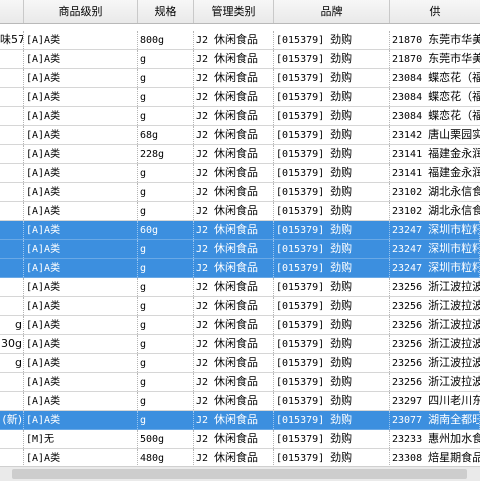 The image size is (480, 481). What do you see at coordinates (166, 11) in the screenshot?
I see `column-header-spec: 规格` at bounding box center [166, 11].